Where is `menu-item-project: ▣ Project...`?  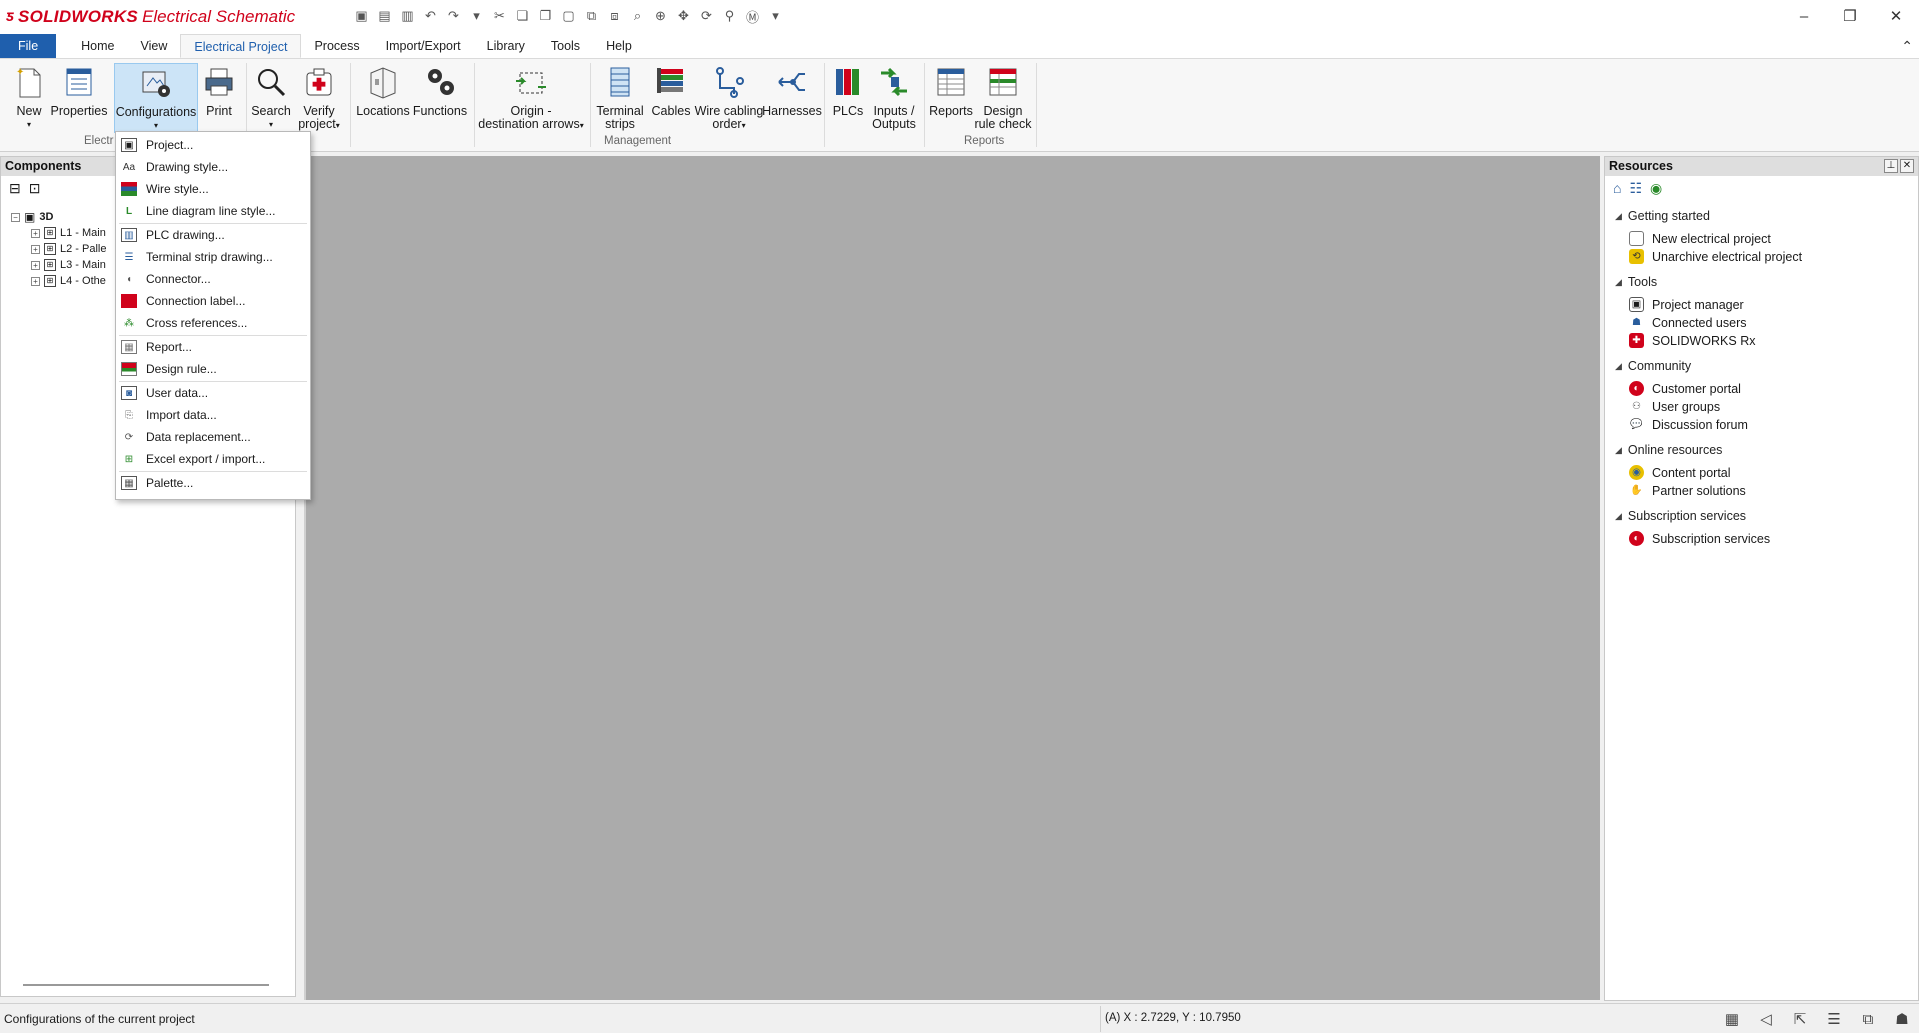 menu-item-project: ▣ Project... is located at coordinates (213, 145).